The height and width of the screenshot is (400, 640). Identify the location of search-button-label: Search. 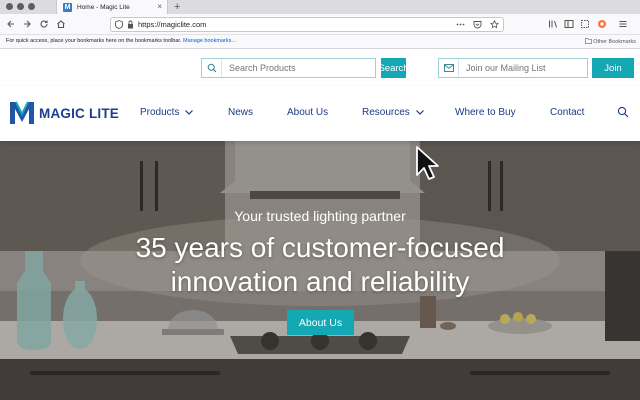
(393, 68).